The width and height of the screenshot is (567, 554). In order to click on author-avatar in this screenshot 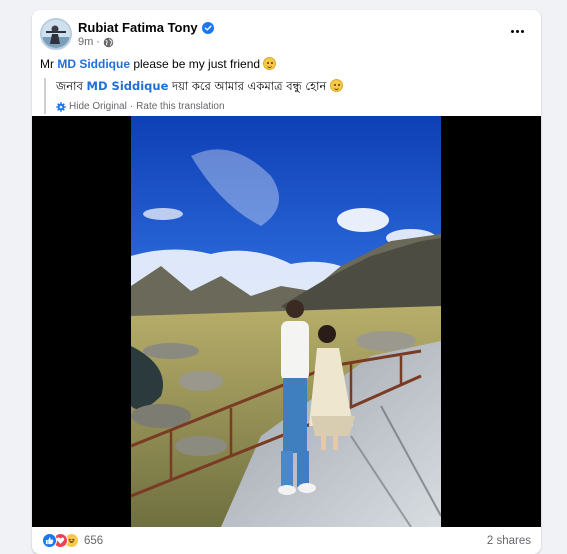, I will do `click(56, 34)`.